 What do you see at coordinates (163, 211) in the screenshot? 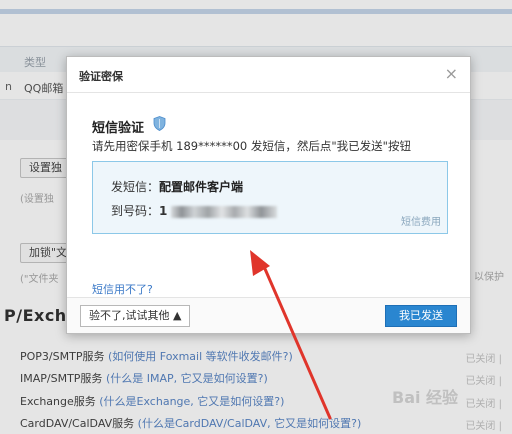
I see `to-number-start: 1` at bounding box center [163, 211].